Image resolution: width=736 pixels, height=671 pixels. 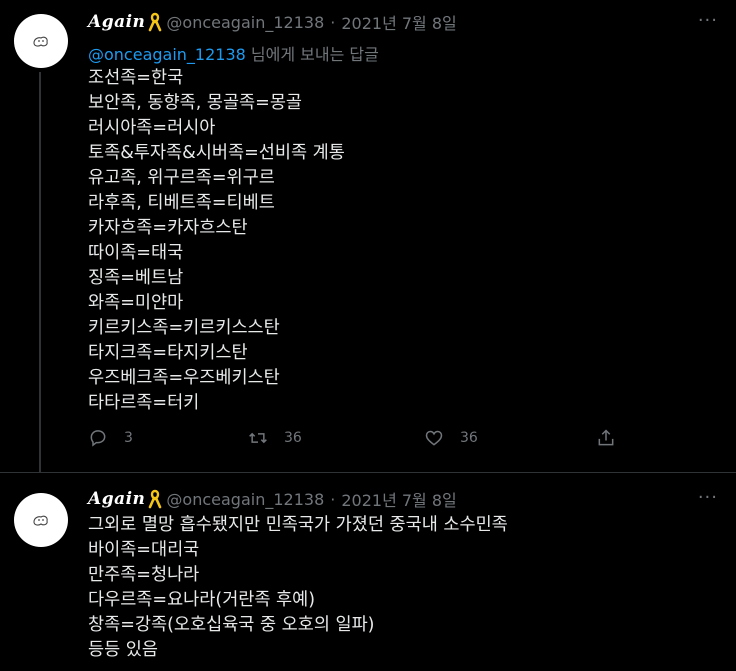 I want to click on tweet-line: 우즈베크족=우즈베키스탄, so click(x=184, y=378).